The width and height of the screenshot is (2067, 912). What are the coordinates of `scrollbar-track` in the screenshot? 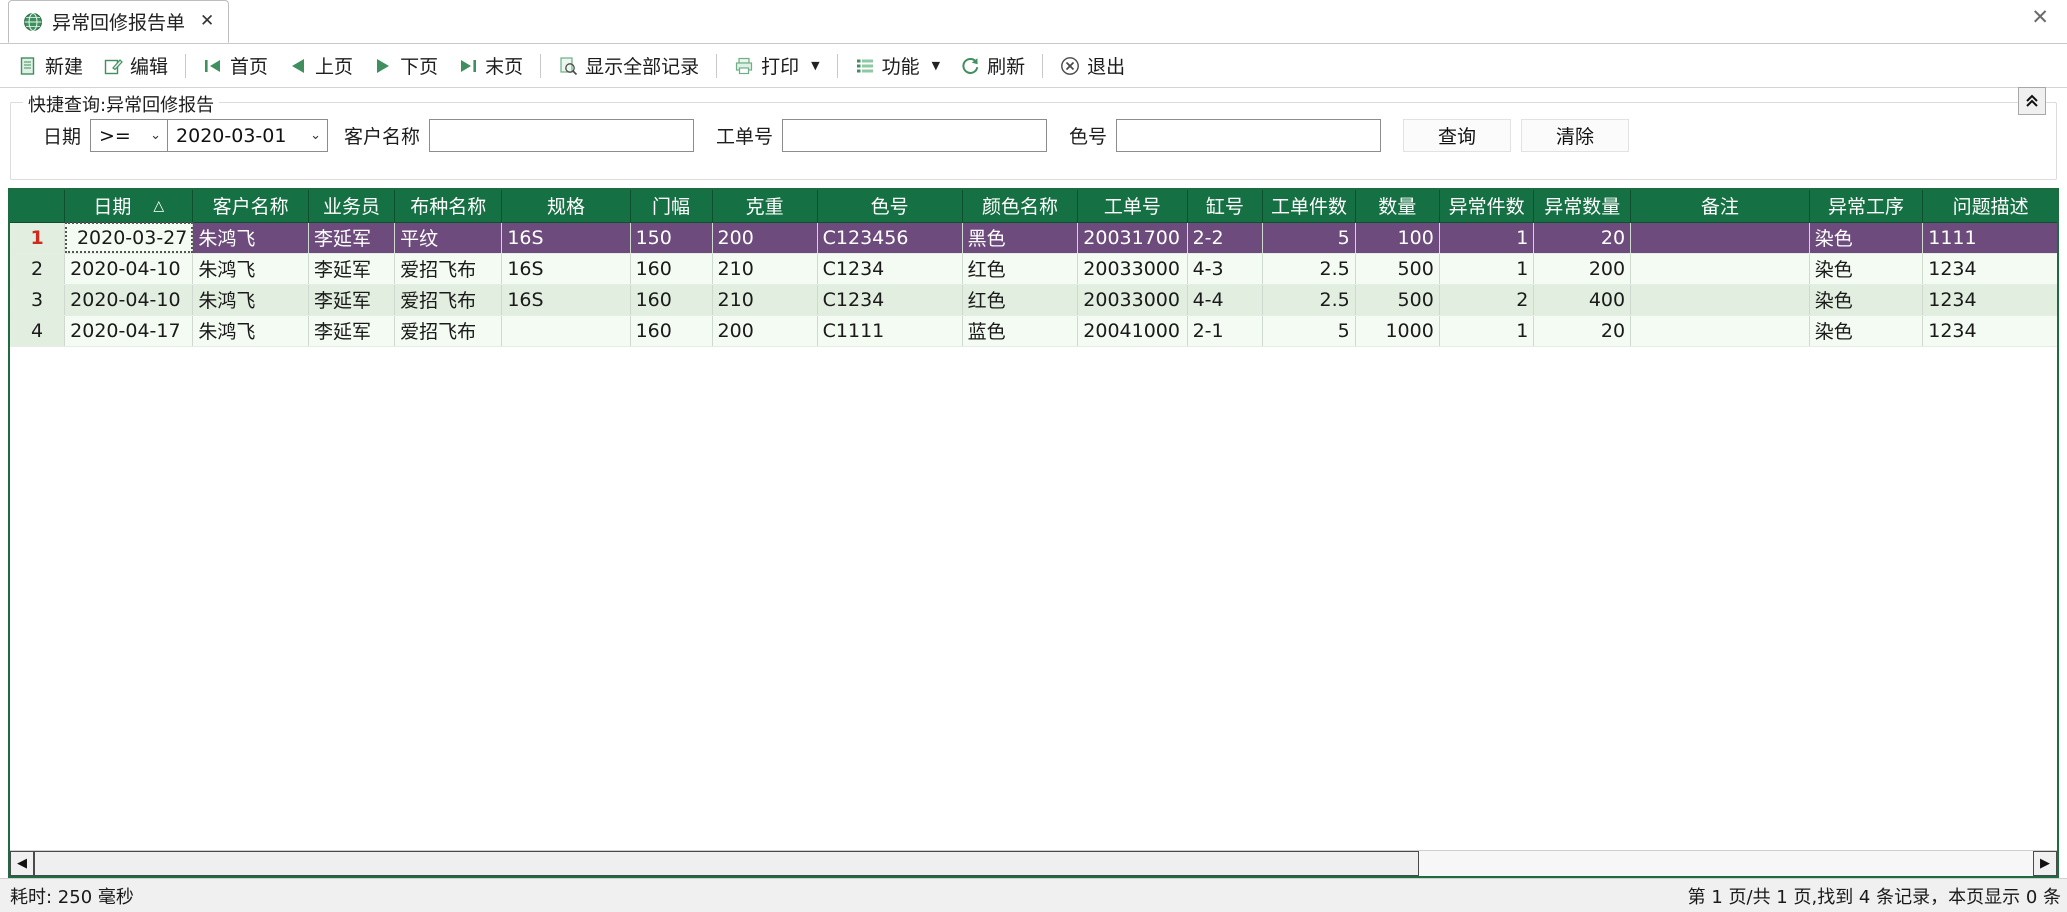 It's located at (1033, 863).